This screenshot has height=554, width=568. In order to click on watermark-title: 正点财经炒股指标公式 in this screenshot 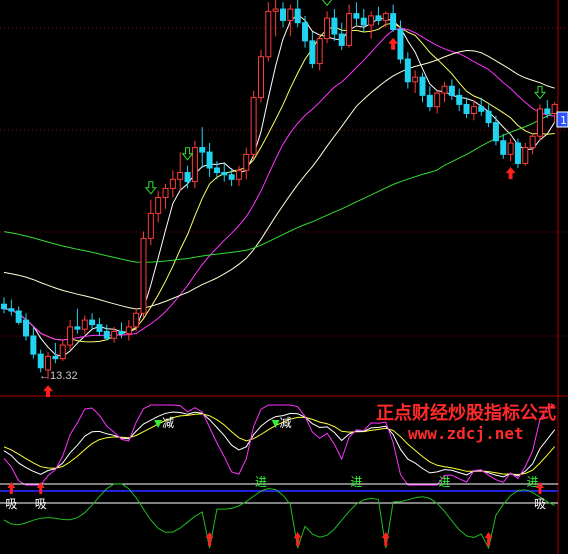, I will do `click(466, 413)`.